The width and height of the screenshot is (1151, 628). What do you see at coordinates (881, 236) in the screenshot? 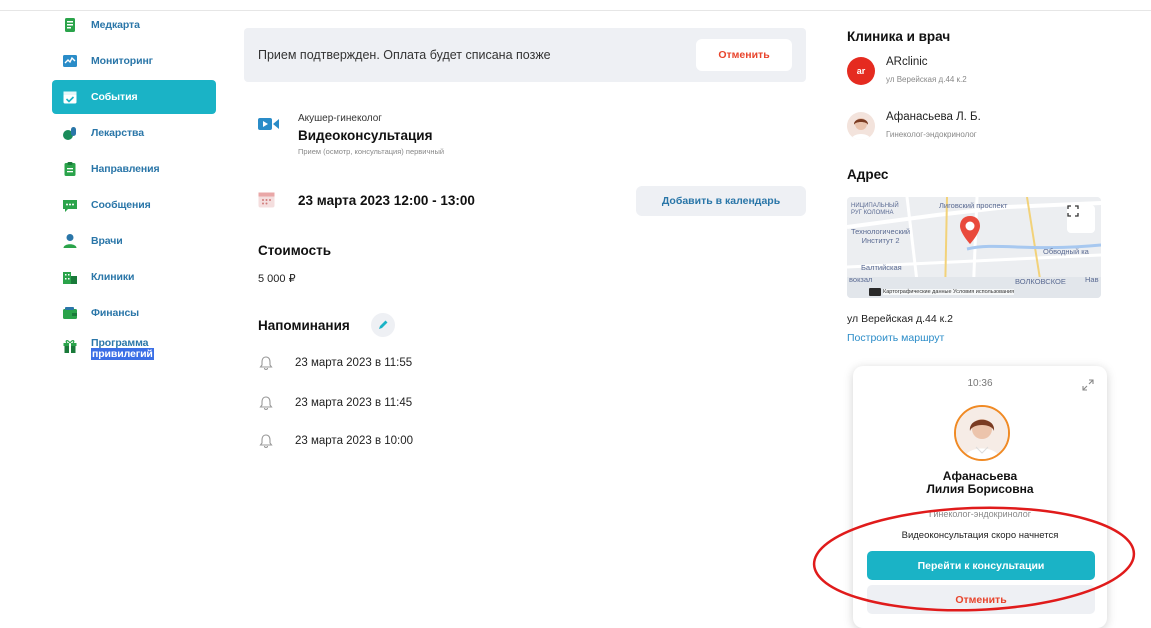
I see `map-label-institute: Технологический Институт 2` at bounding box center [881, 236].